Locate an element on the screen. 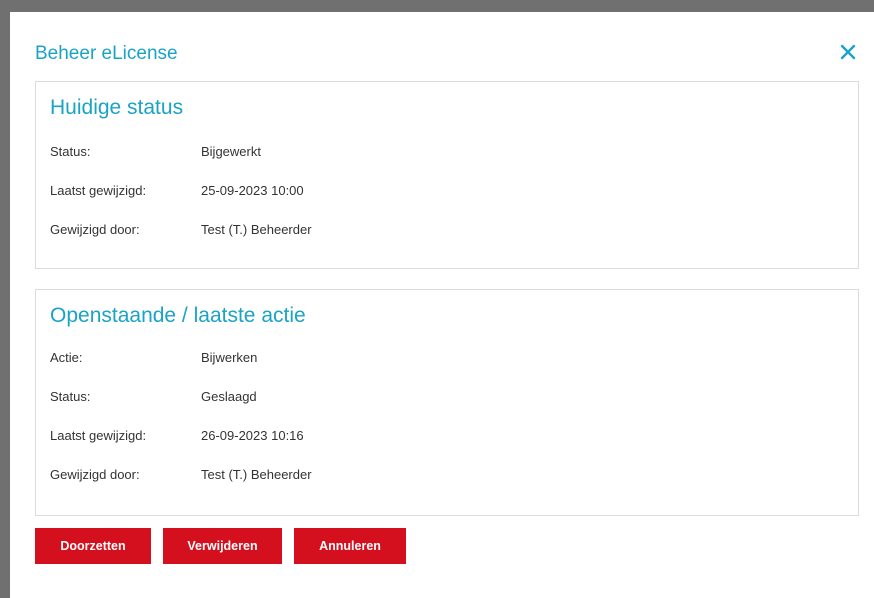 The width and height of the screenshot is (874, 598). action-buttons: Doorzetten Verwijderen Annuleren is located at coordinates (220, 546).